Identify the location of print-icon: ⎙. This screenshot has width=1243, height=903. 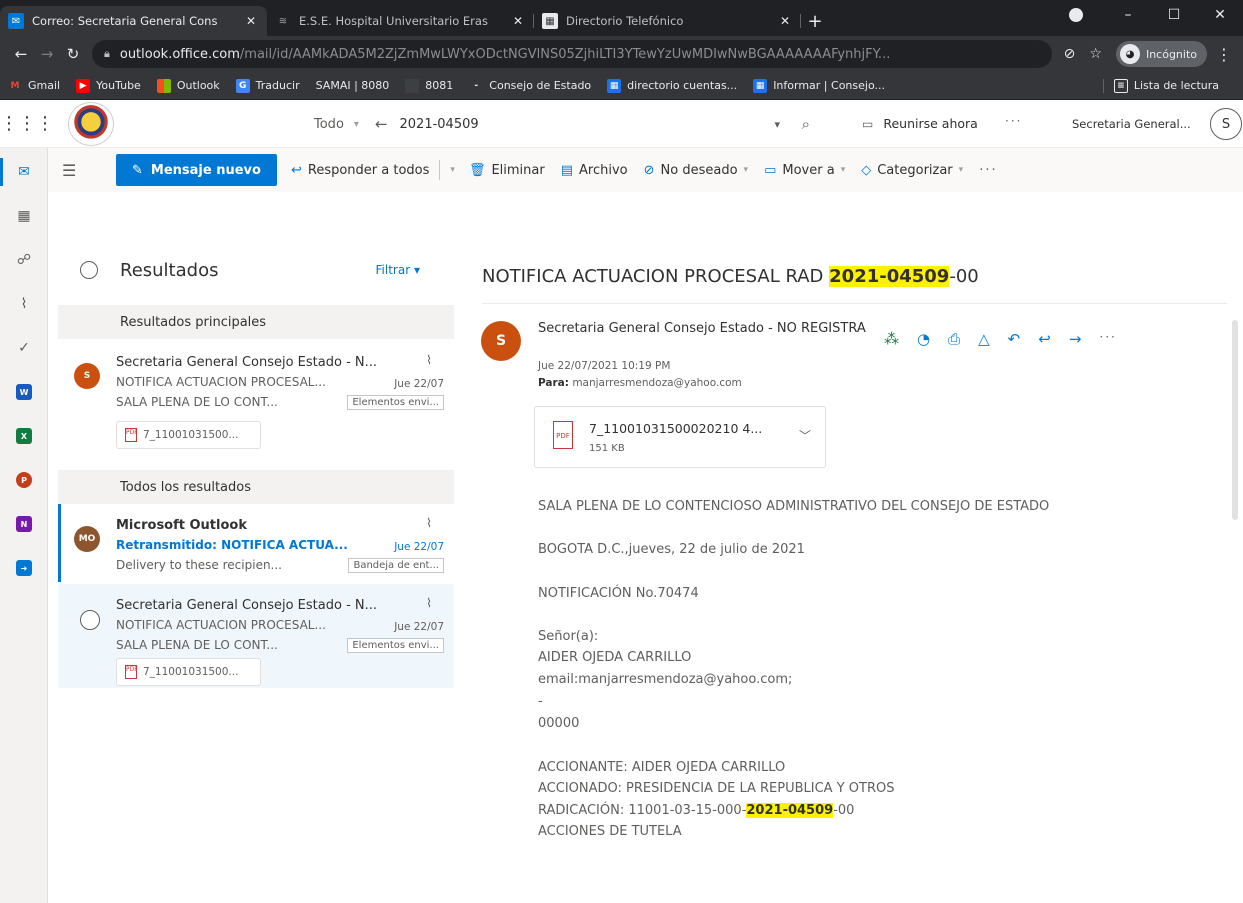
(954, 339).